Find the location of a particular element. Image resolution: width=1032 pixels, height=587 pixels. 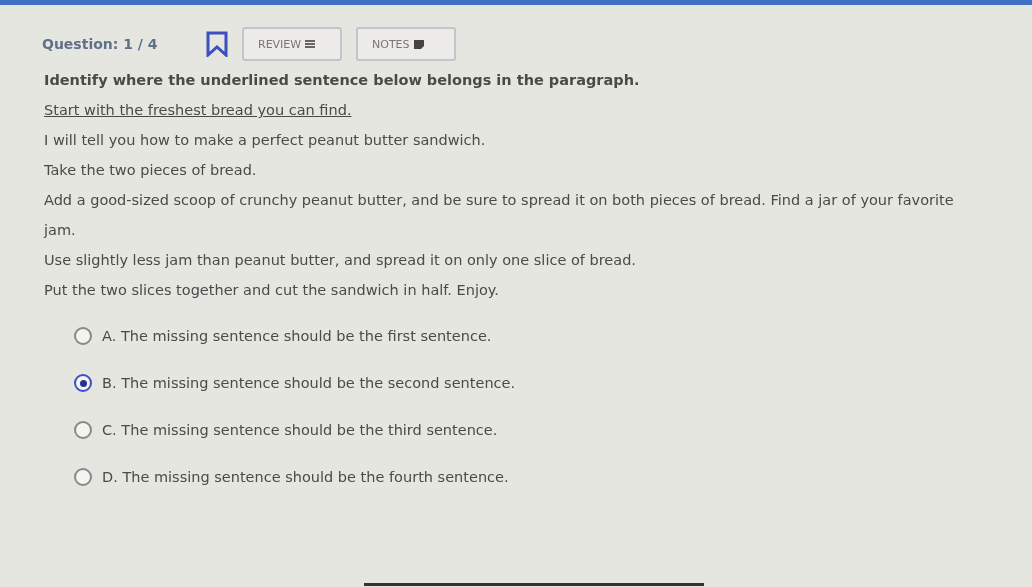

paragraph-sentence: Use slightly less jam than peanut butter, and spread it on only one slice of bread. is located at coordinates (340, 260).